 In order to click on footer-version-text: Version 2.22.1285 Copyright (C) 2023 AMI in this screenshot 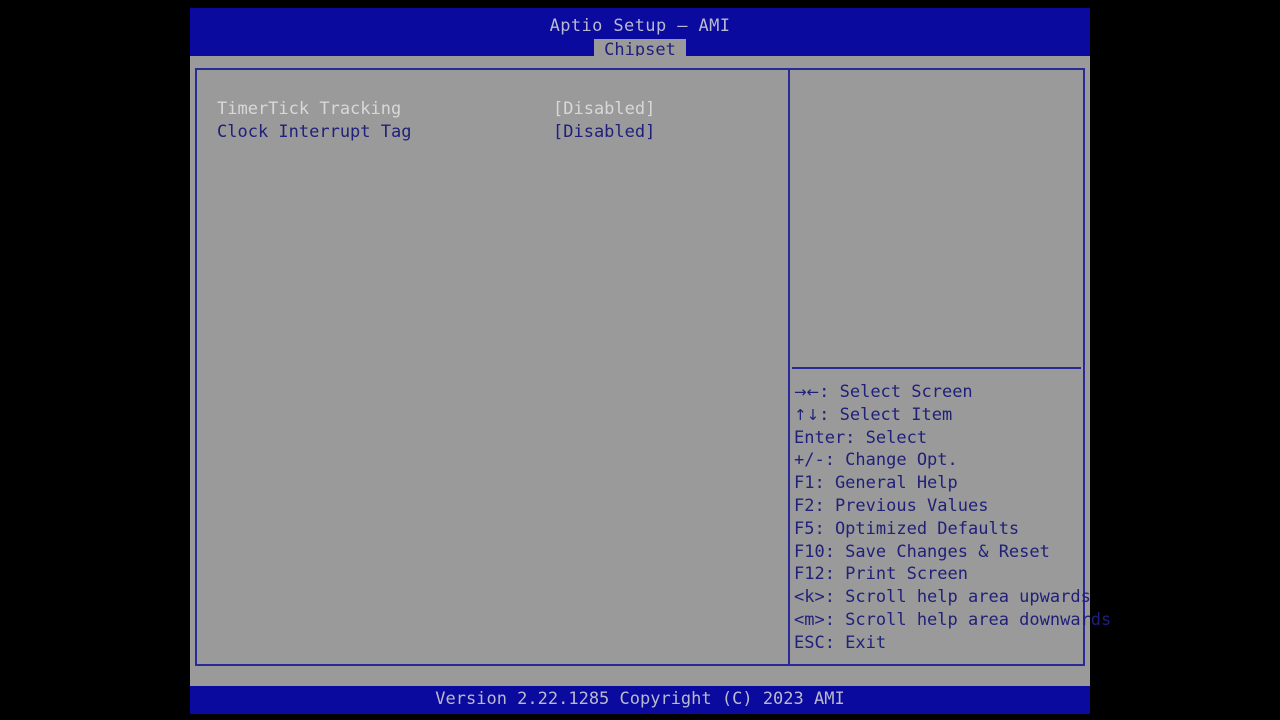, I will do `click(640, 699)`.